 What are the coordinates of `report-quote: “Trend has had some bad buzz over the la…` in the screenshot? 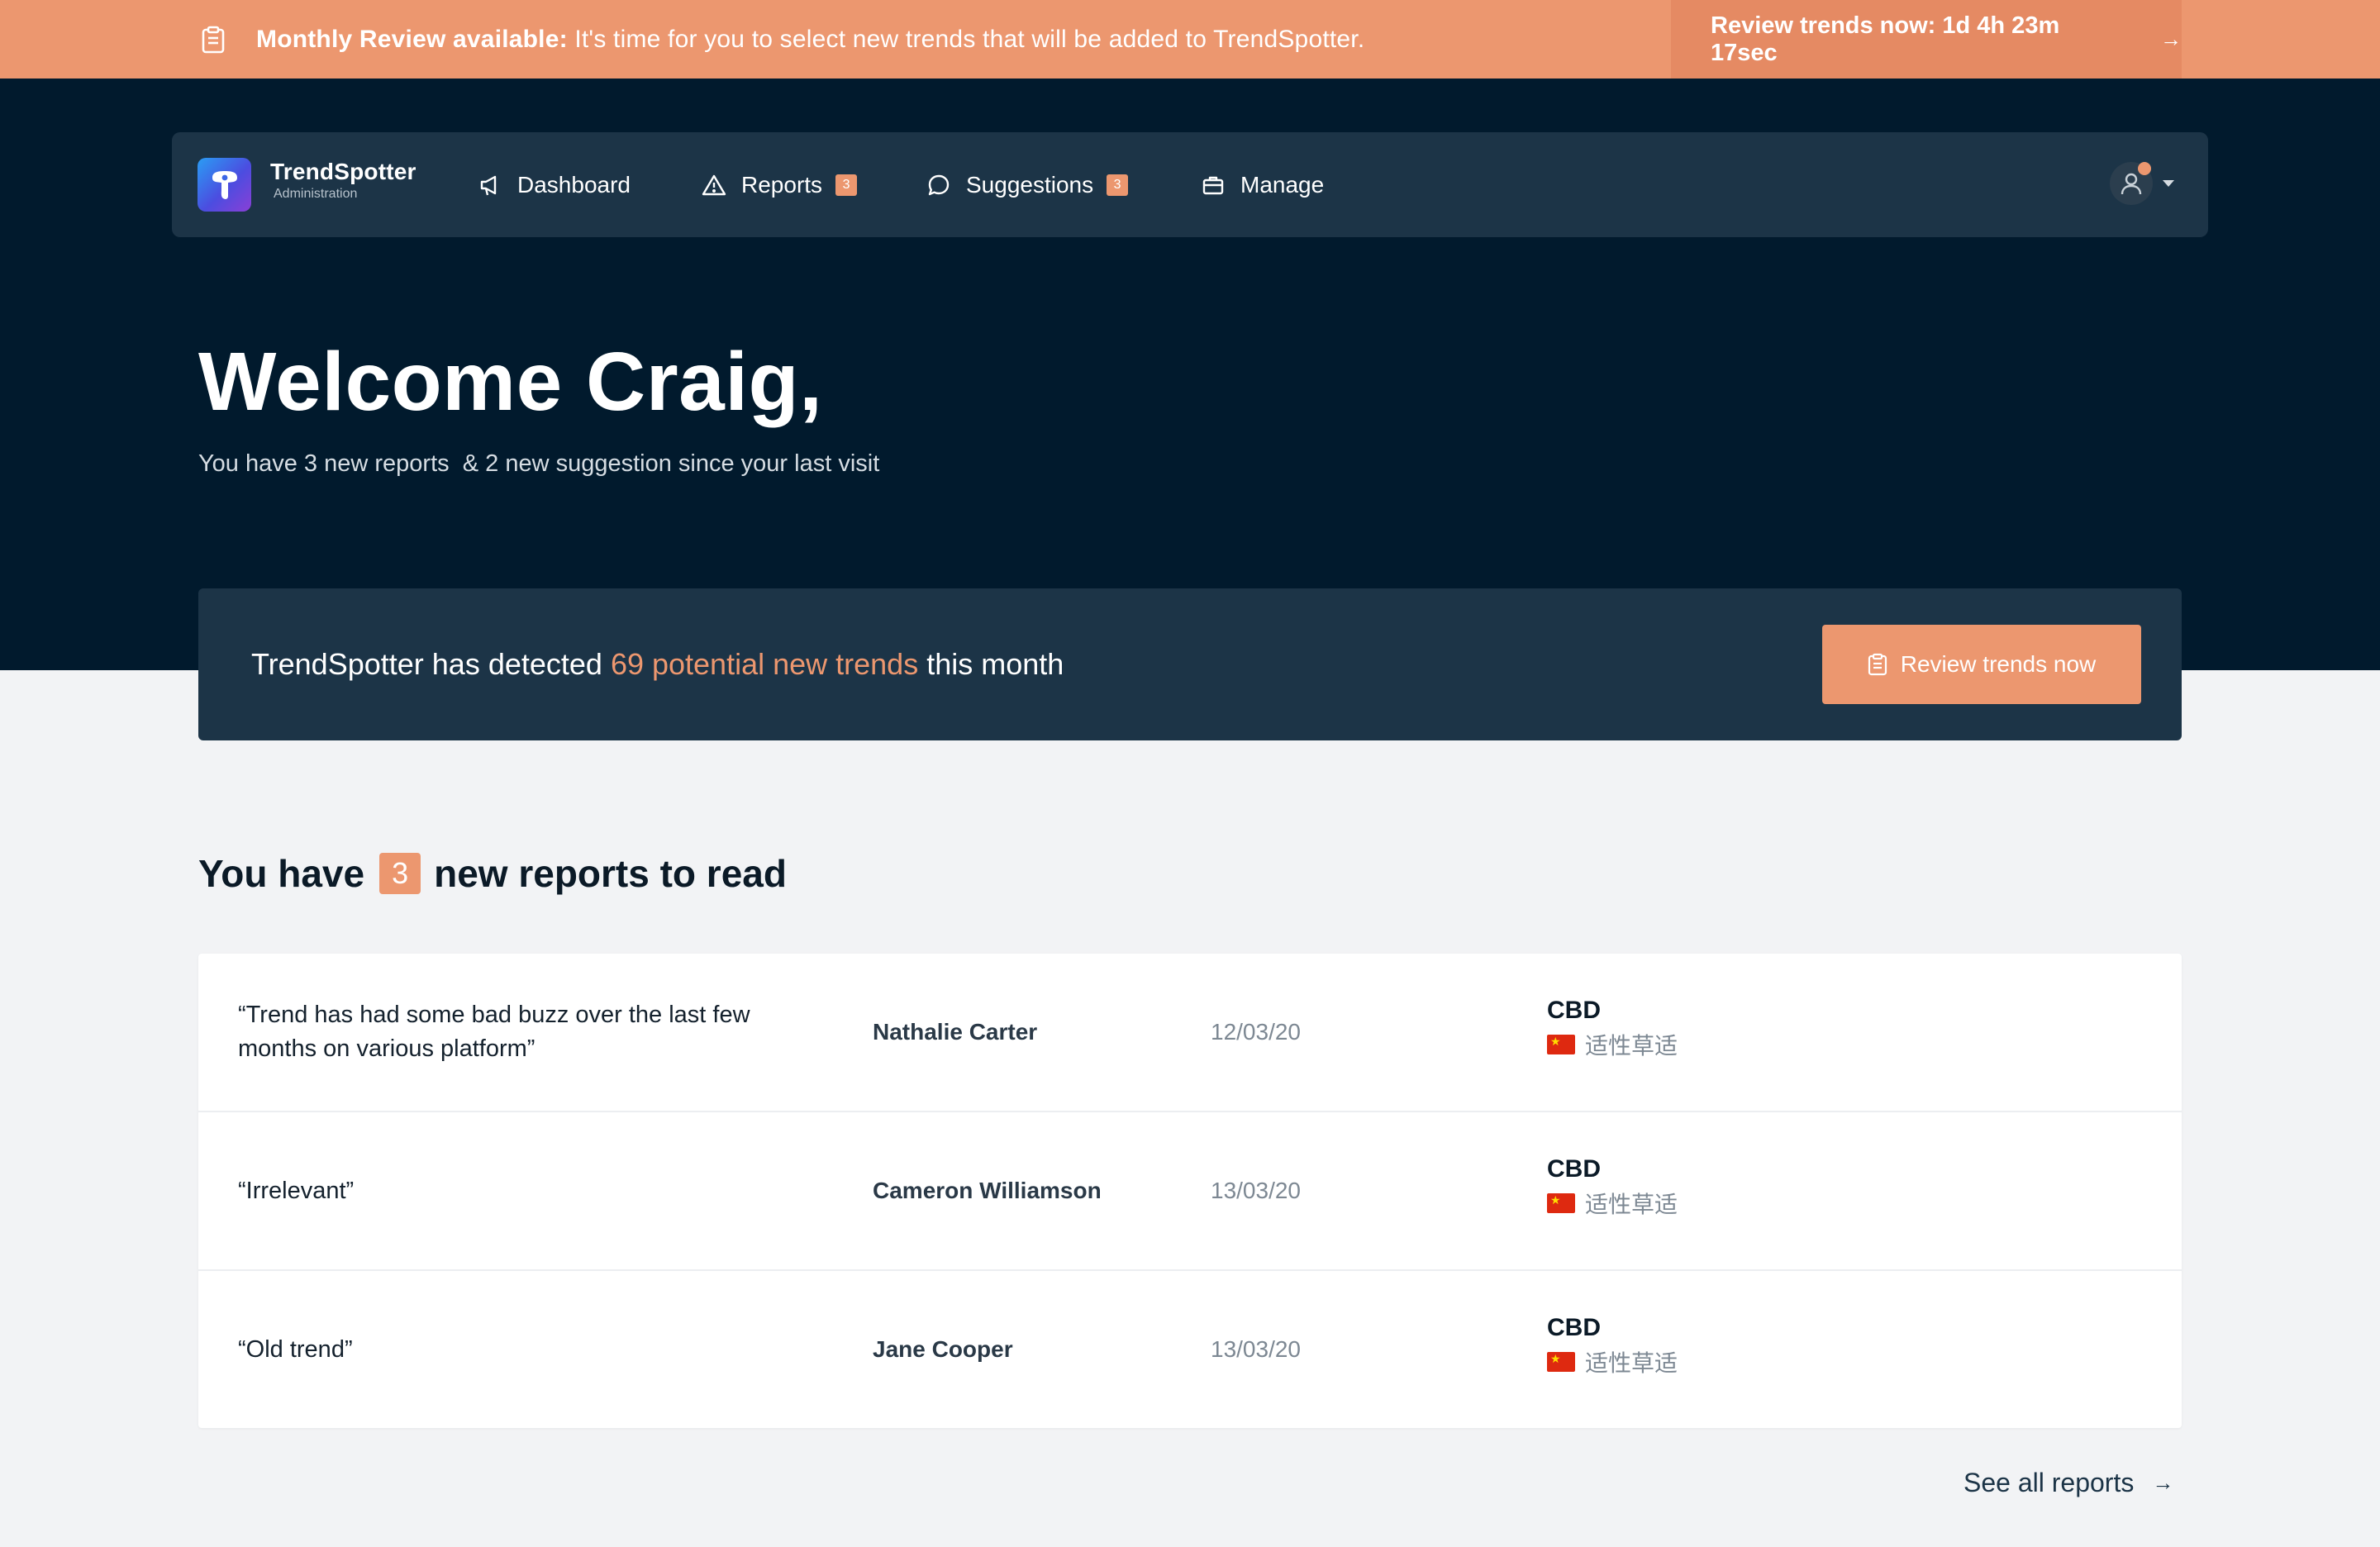 It's located at (494, 1032).